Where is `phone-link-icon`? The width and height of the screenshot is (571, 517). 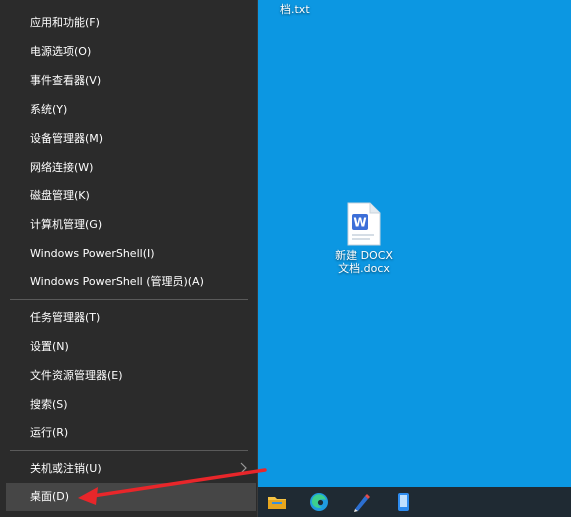
phone-link-icon is located at coordinates (403, 502).